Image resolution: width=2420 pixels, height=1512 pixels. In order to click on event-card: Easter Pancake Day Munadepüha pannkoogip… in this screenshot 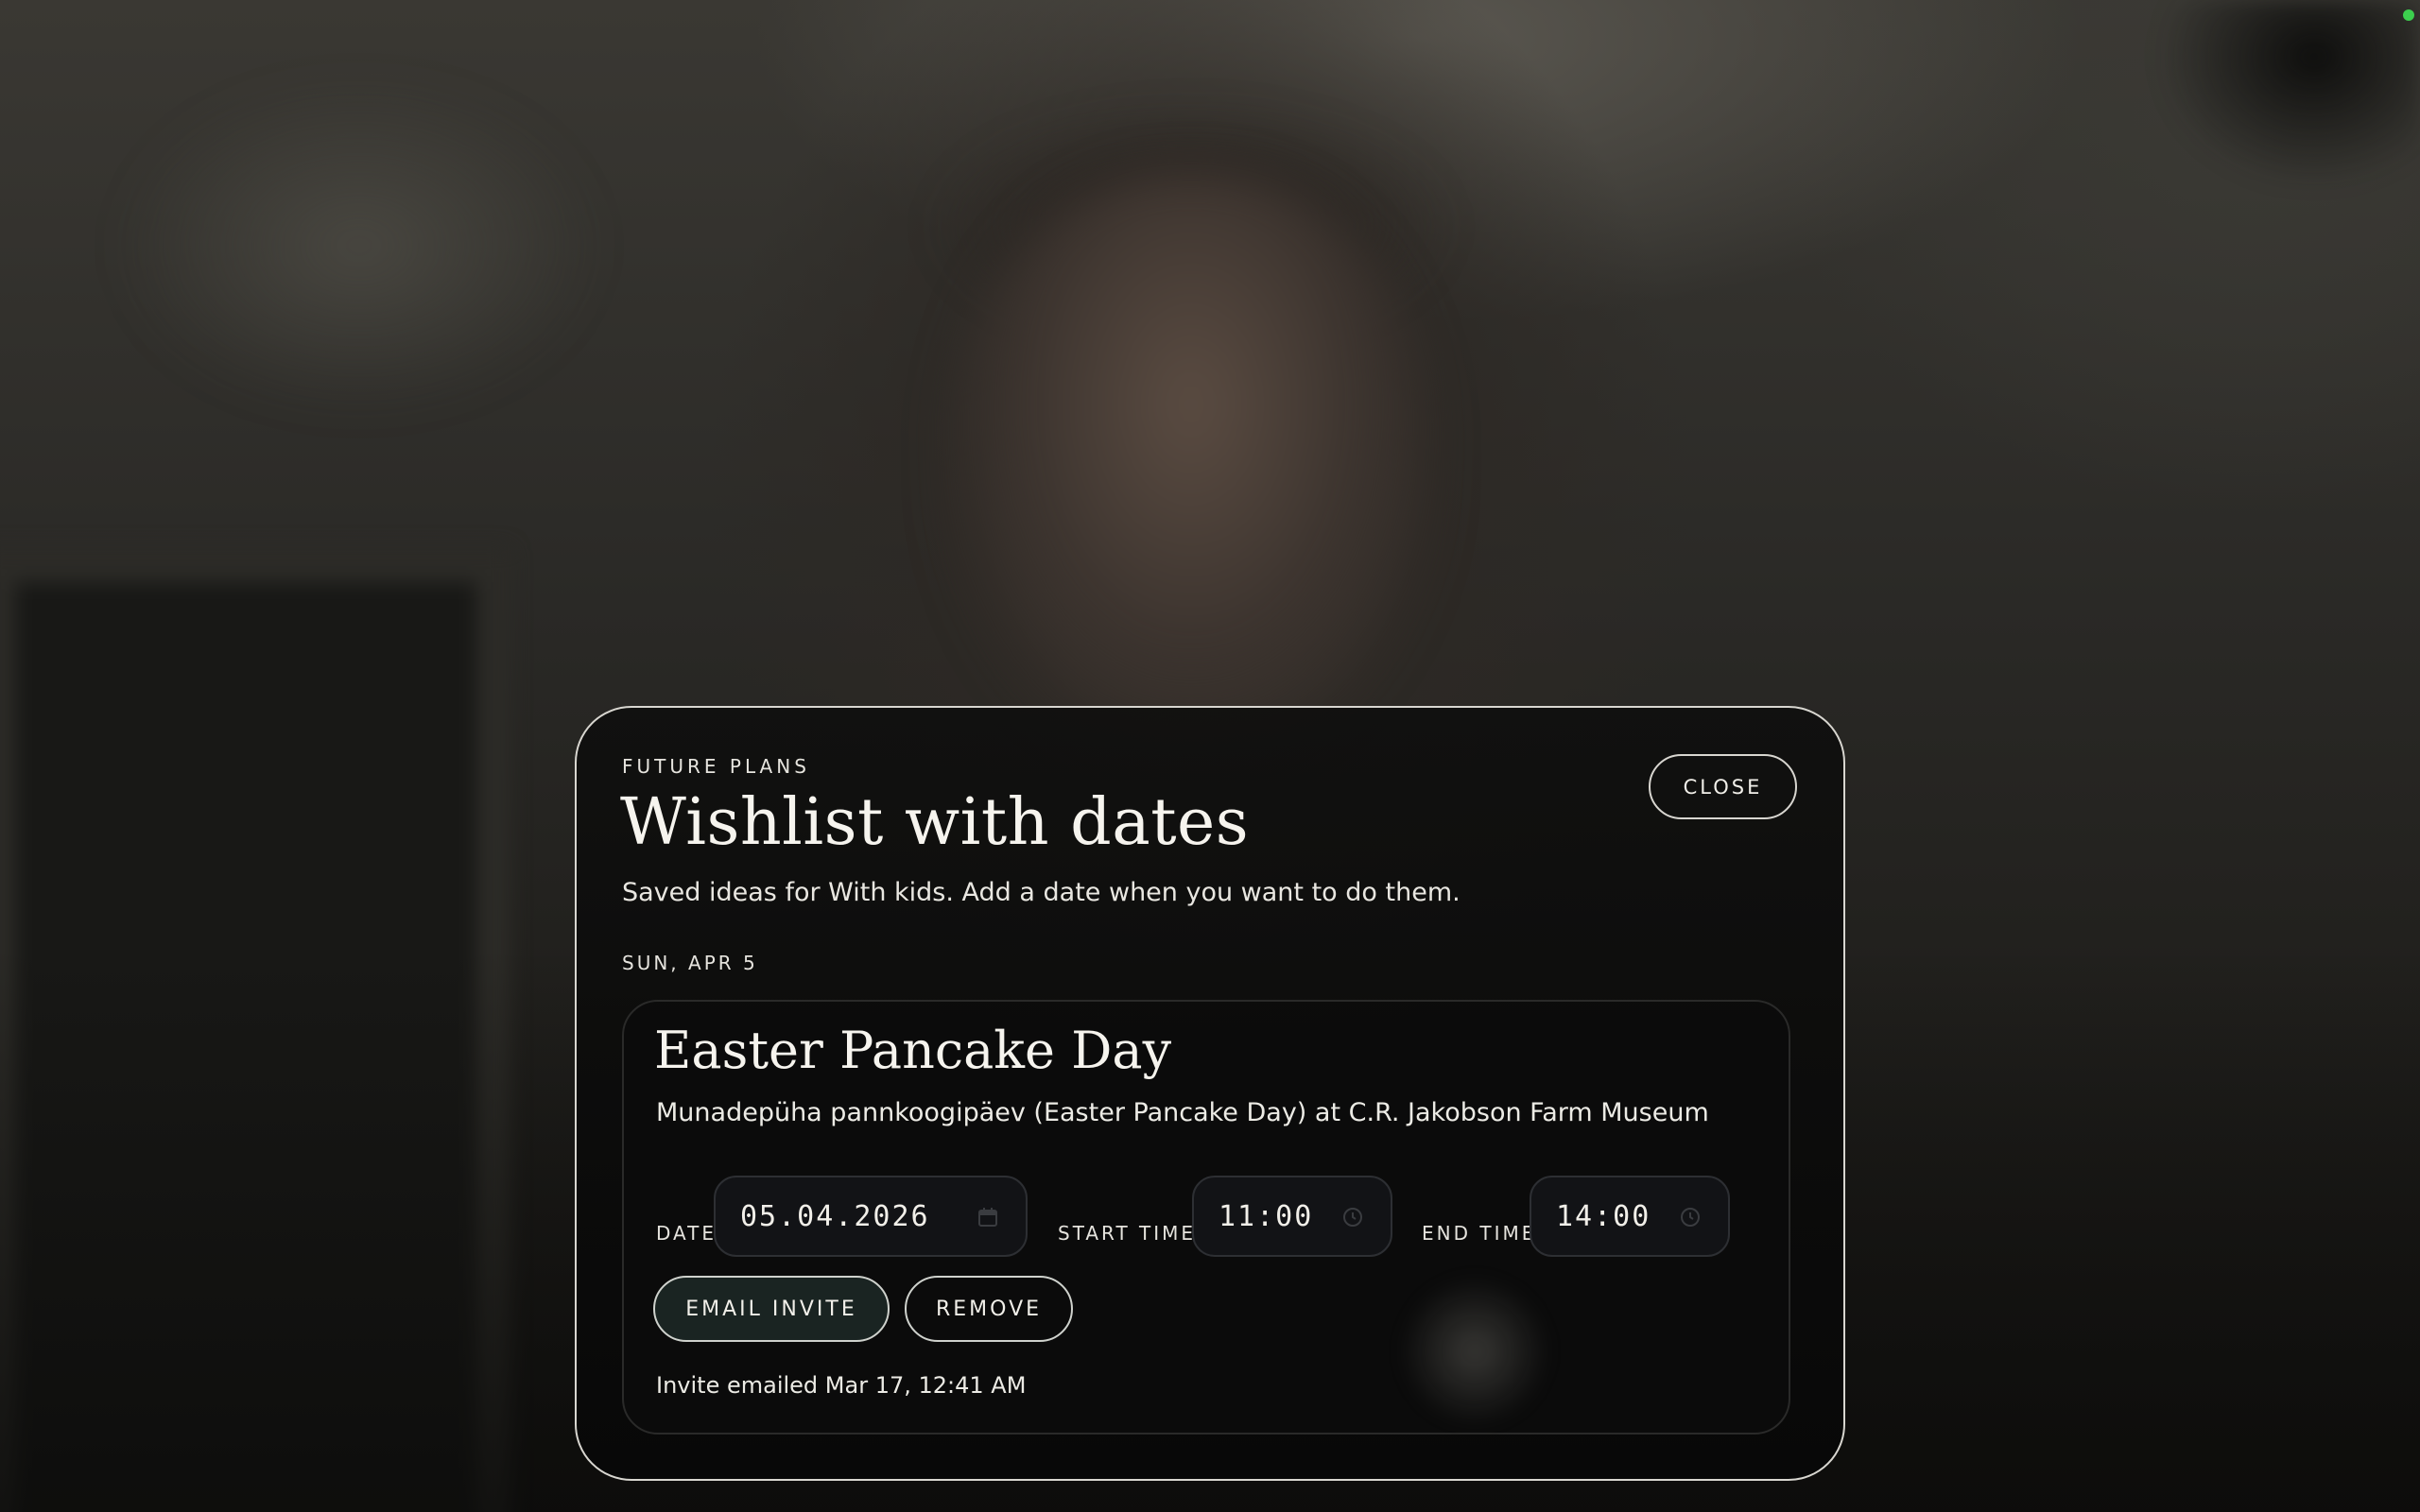, I will do `click(1206, 1217)`.